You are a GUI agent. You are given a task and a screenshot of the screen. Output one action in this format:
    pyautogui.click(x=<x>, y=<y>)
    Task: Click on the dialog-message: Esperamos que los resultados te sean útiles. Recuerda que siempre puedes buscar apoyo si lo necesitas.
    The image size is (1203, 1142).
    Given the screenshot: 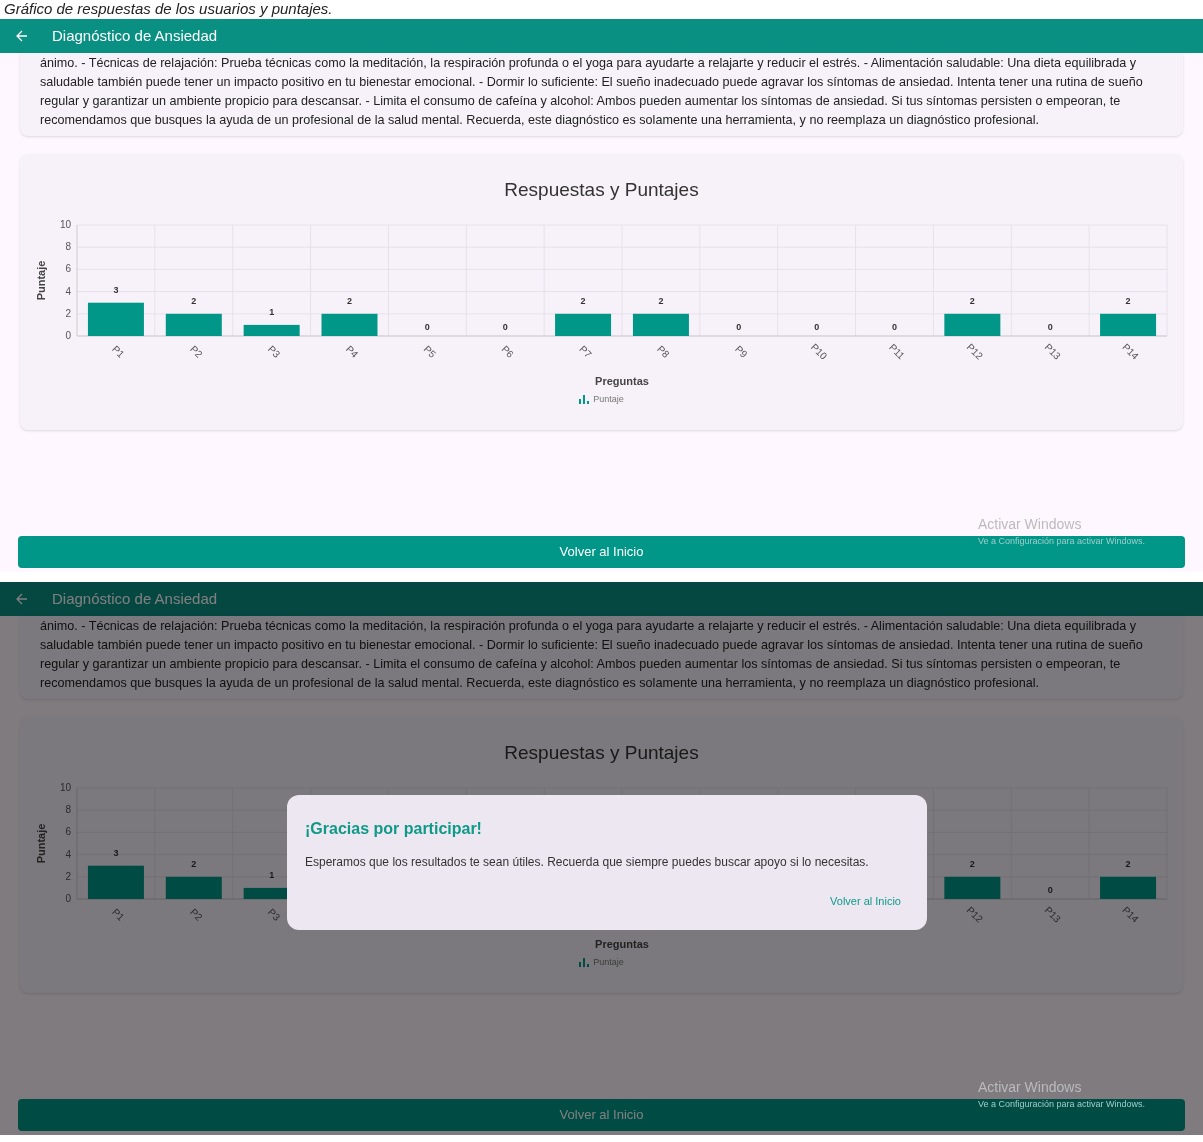 What is the action you would take?
    pyautogui.click(x=587, y=862)
    